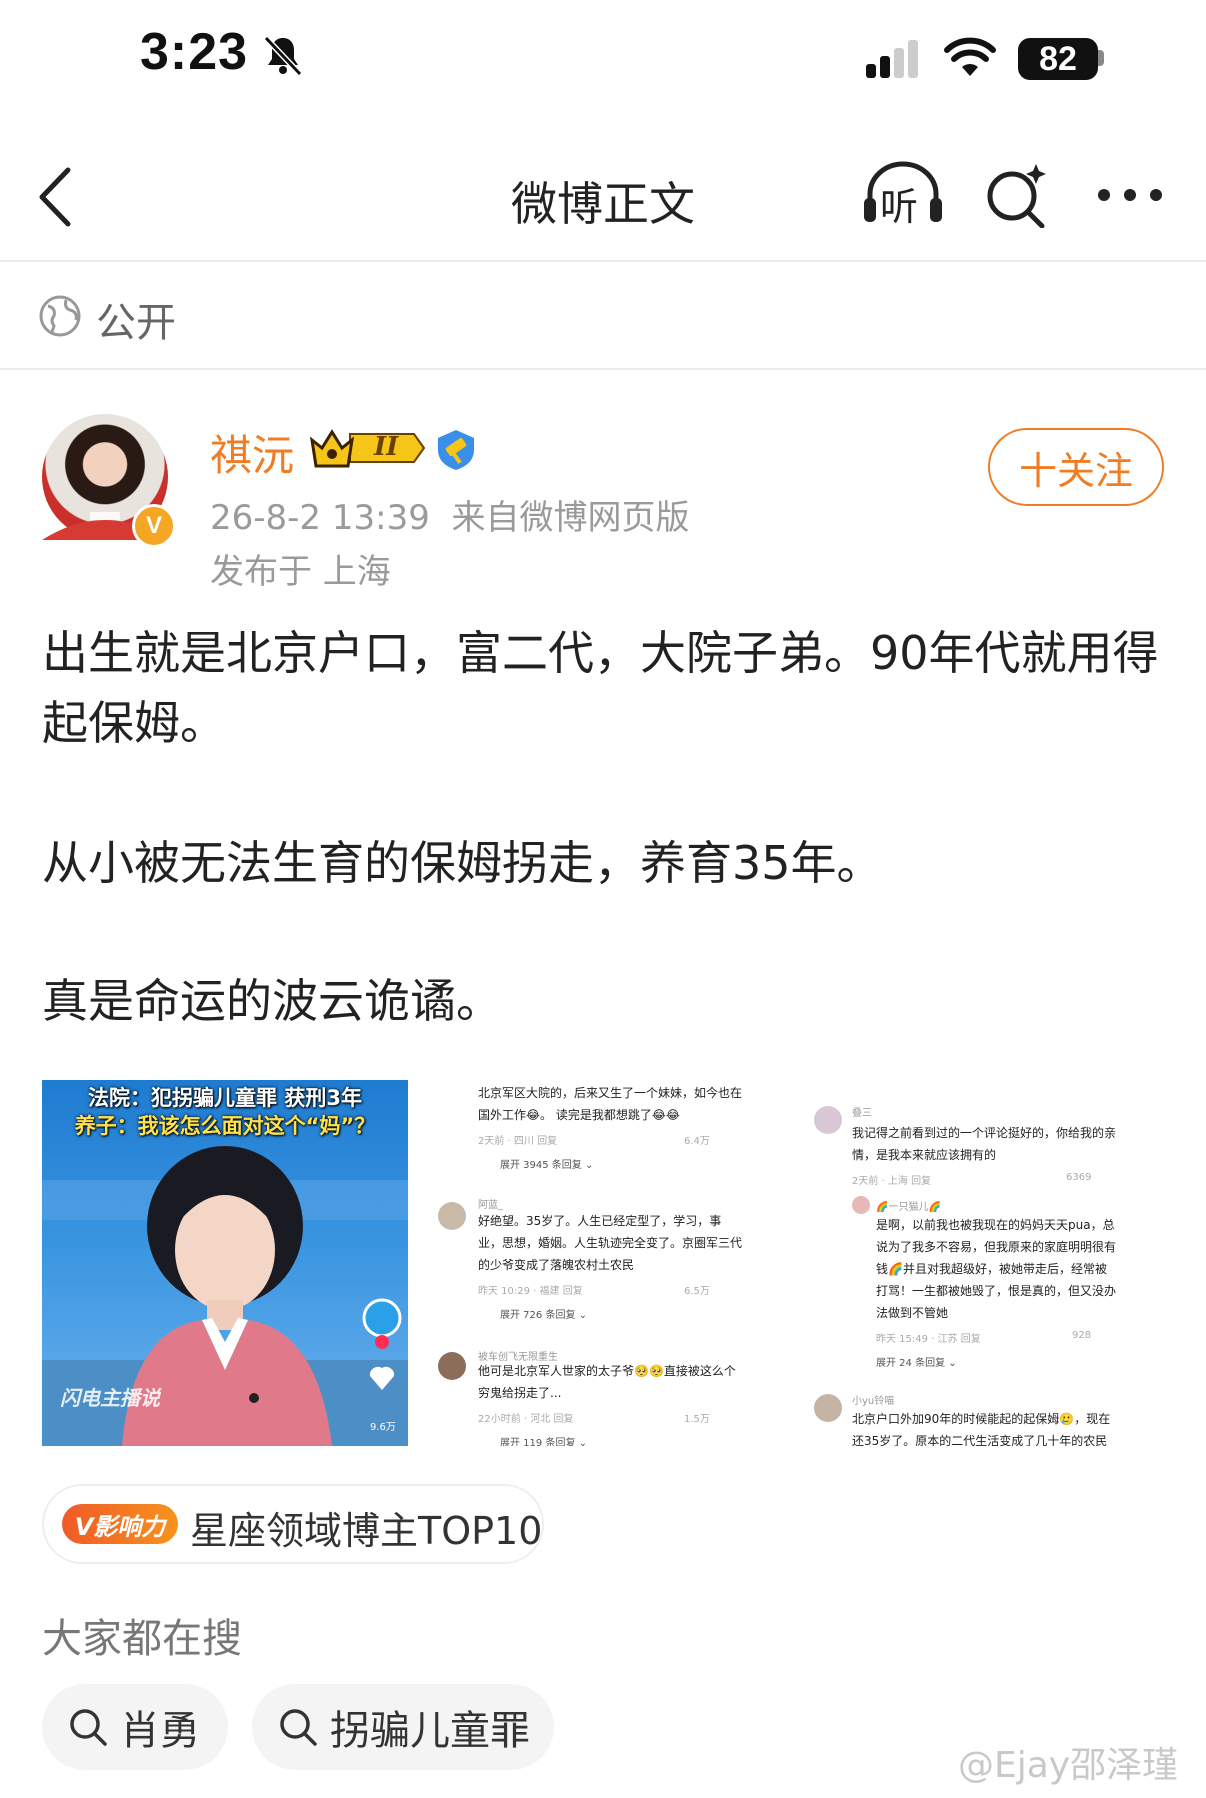 This screenshot has width=1206, height=1798. Describe the element at coordinates (450, 518) in the screenshot. I see `post-meta: 26-8-2 13:39 来自微博网页版` at that location.